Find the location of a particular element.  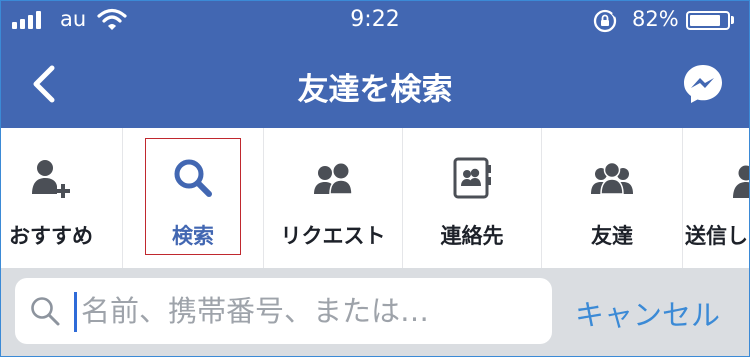

friends-icon is located at coordinates (333, 179).